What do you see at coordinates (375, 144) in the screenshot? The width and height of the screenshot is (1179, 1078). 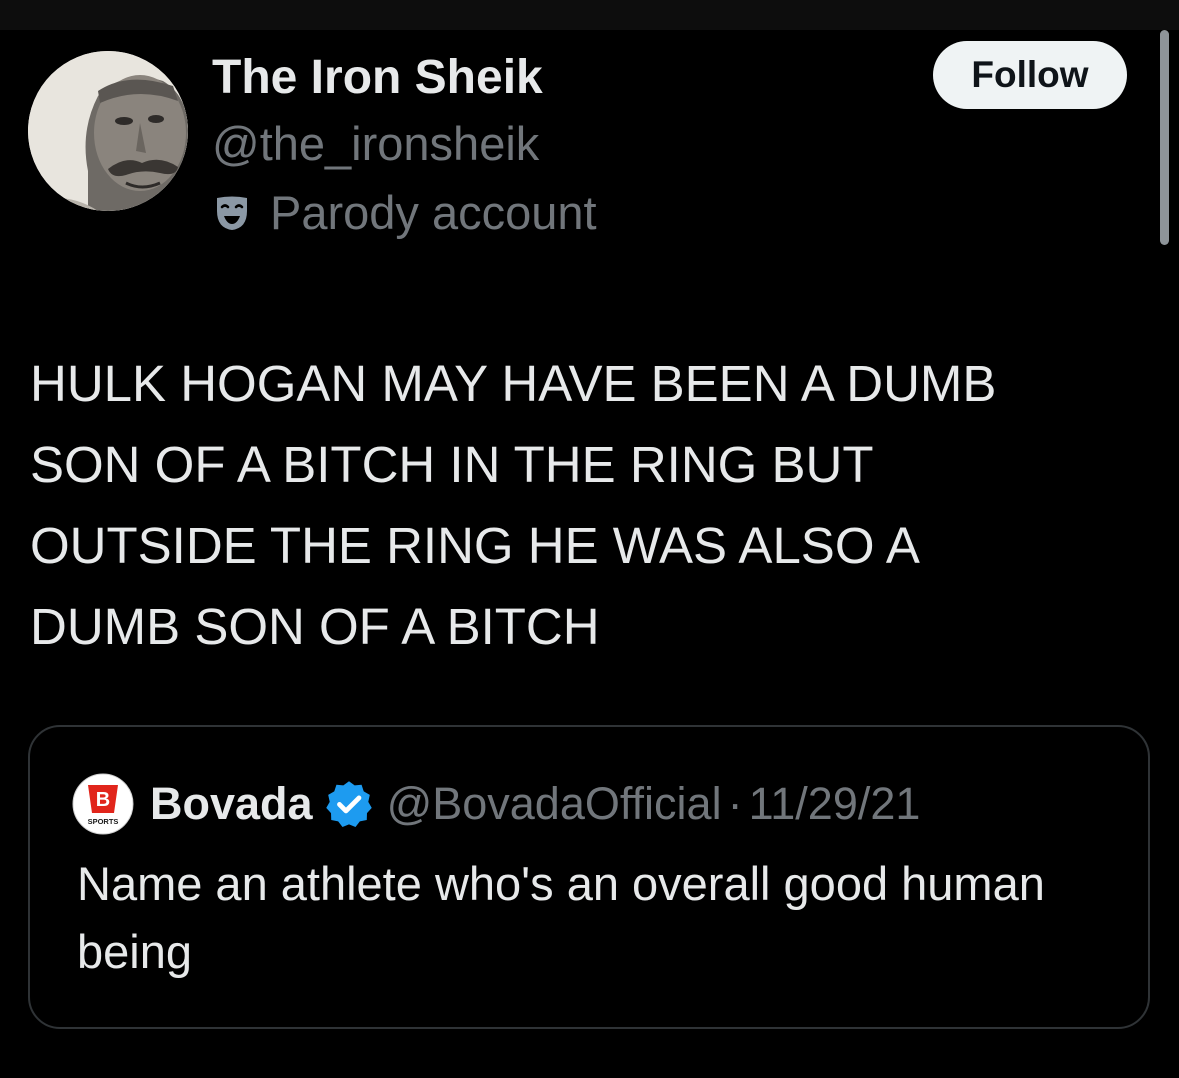 I see `author-handle: @the_ironsheik` at bounding box center [375, 144].